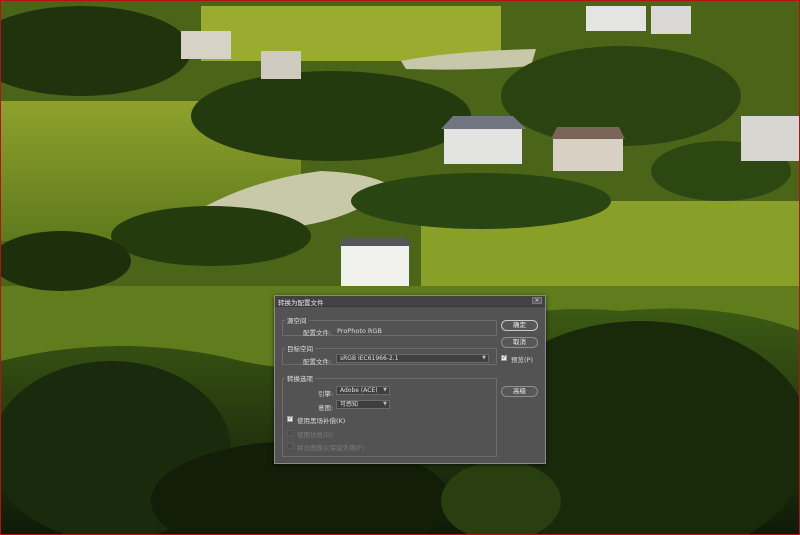 The image size is (800, 535). What do you see at coordinates (519, 342) in the screenshot?
I see `cancel-button: 取消` at bounding box center [519, 342].